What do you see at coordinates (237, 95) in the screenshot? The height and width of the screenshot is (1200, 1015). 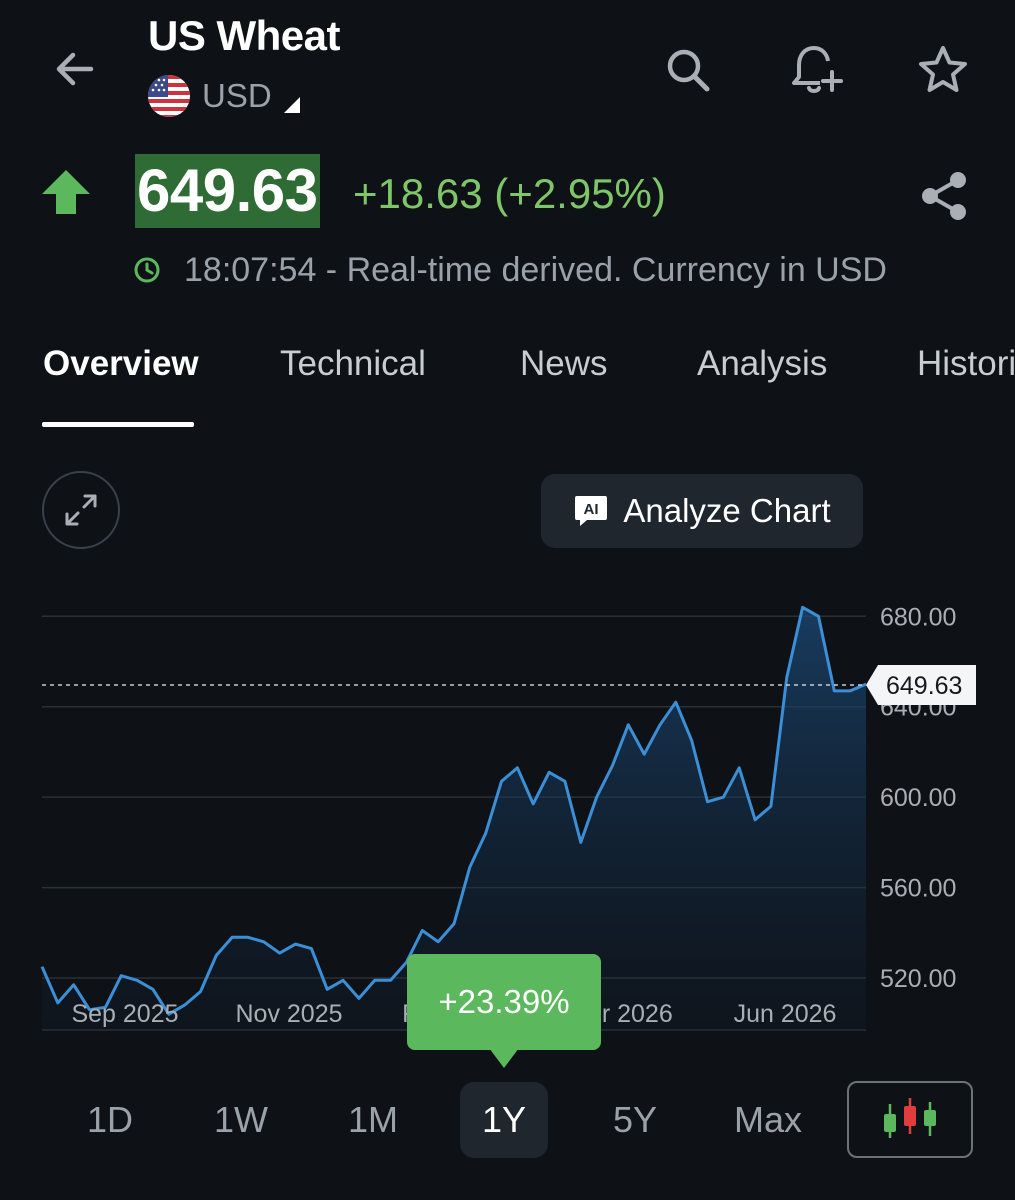 I see `currency-label: USD` at bounding box center [237, 95].